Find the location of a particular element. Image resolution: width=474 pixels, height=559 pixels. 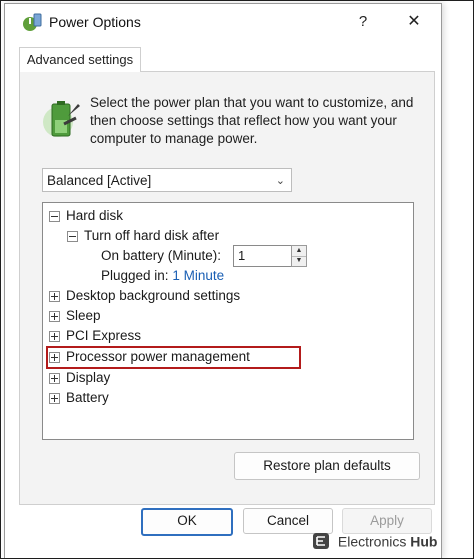

tree-item-turn-off-hard-disk: Turn off hard disk after is located at coordinates (143, 236).